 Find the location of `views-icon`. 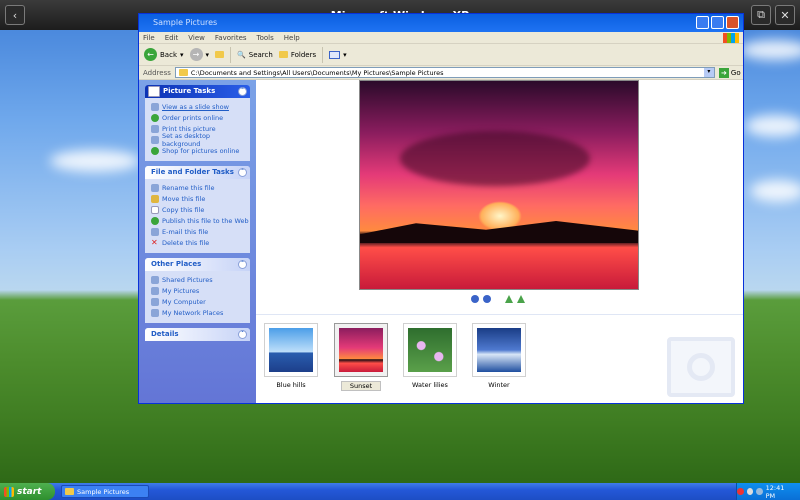

views-icon is located at coordinates (335, 54).